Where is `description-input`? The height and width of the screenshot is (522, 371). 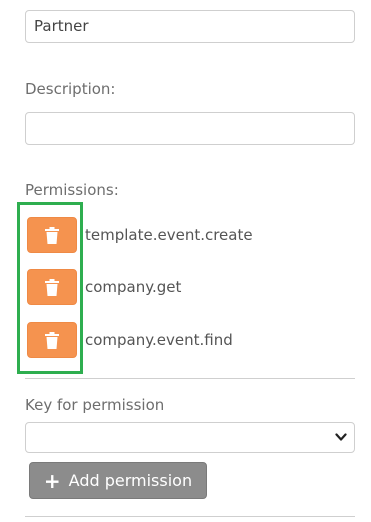
description-input is located at coordinates (190, 128).